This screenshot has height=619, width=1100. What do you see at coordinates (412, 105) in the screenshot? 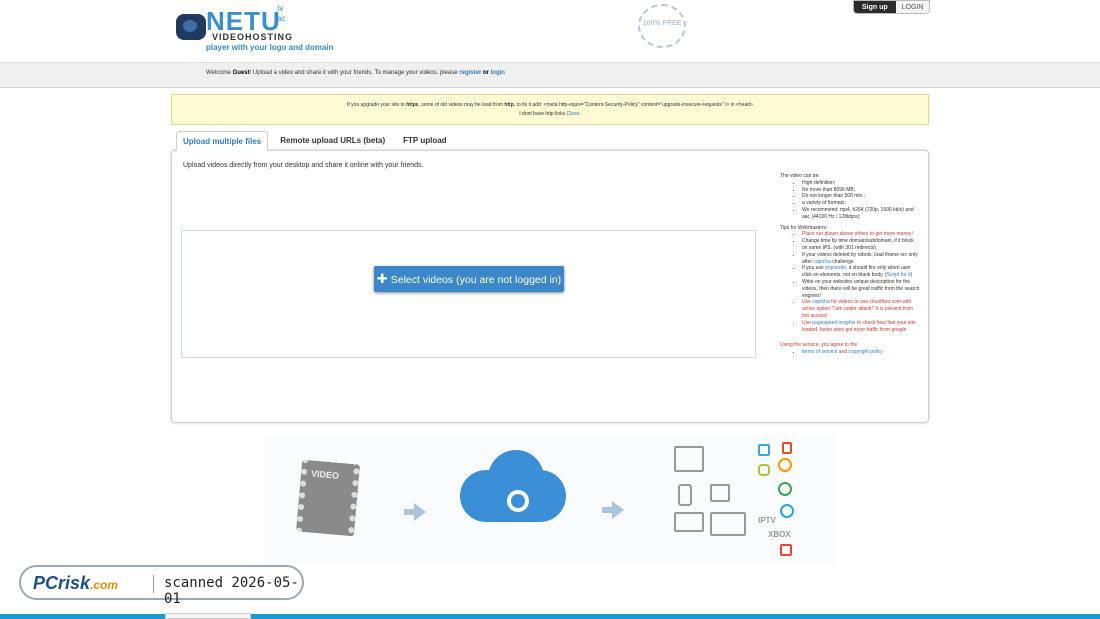
I see `notice-https: https` at bounding box center [412, 105].